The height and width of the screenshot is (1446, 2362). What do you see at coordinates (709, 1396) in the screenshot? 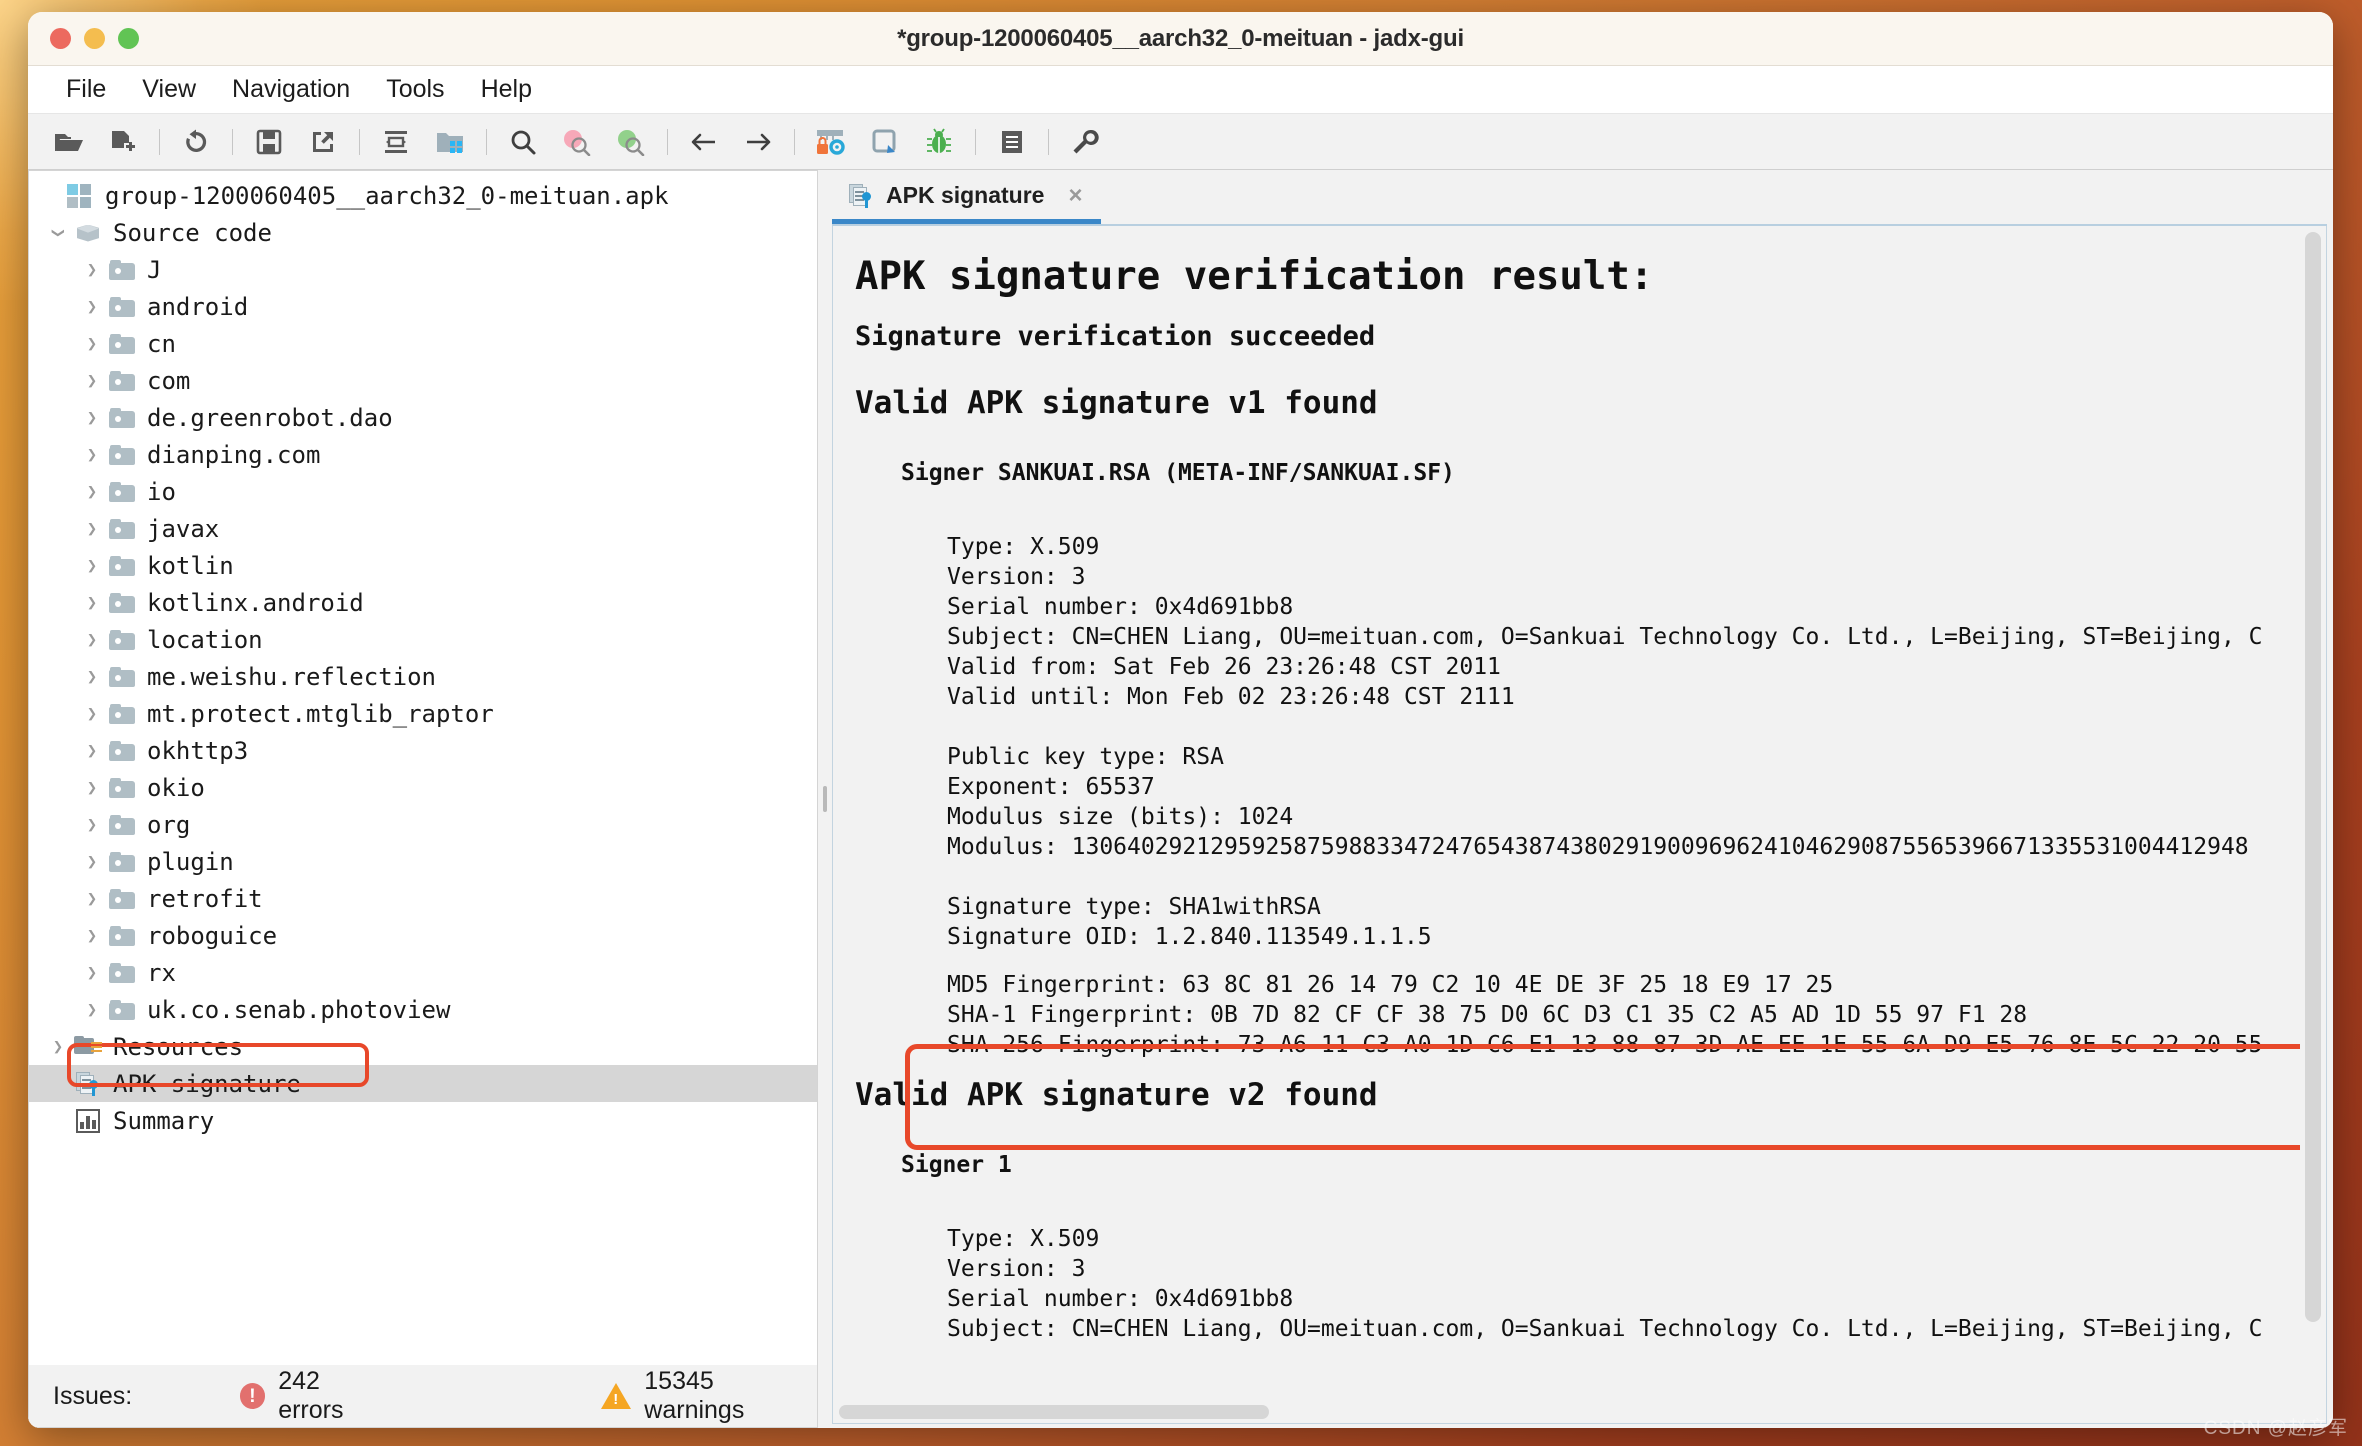
I see `warnings-indicator: 15345 warnings` at bounding box center [709, 1396].